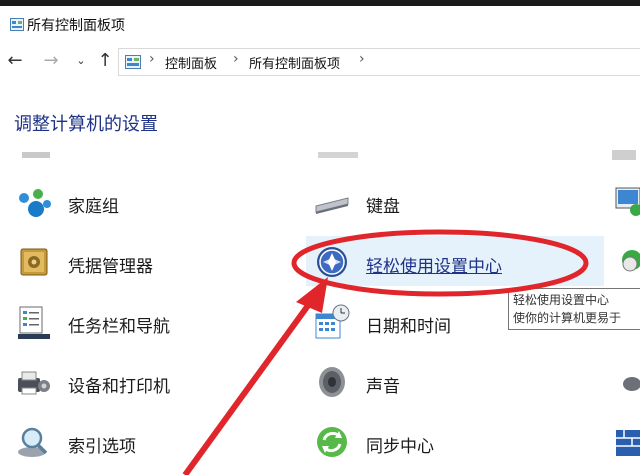  Describe the element at coordinates (312, 295) in the screenshot. I see `red-arrow-head` at that location.